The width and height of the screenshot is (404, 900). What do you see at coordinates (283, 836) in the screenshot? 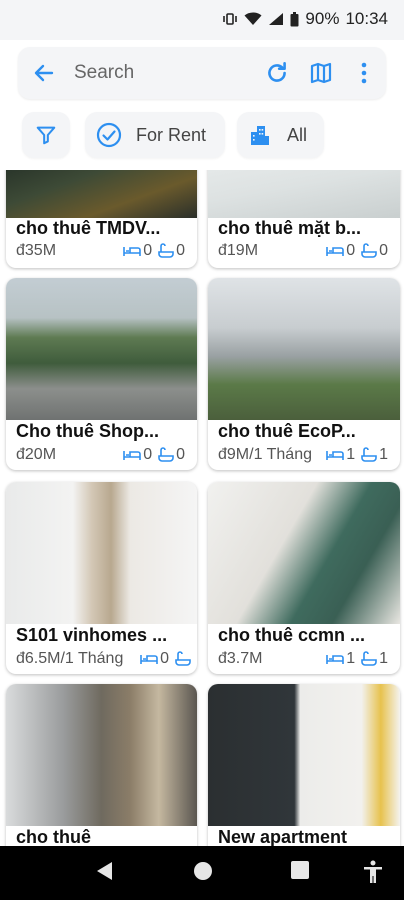
I see `listing-title: New apartment` at bounding box center [283, 836].